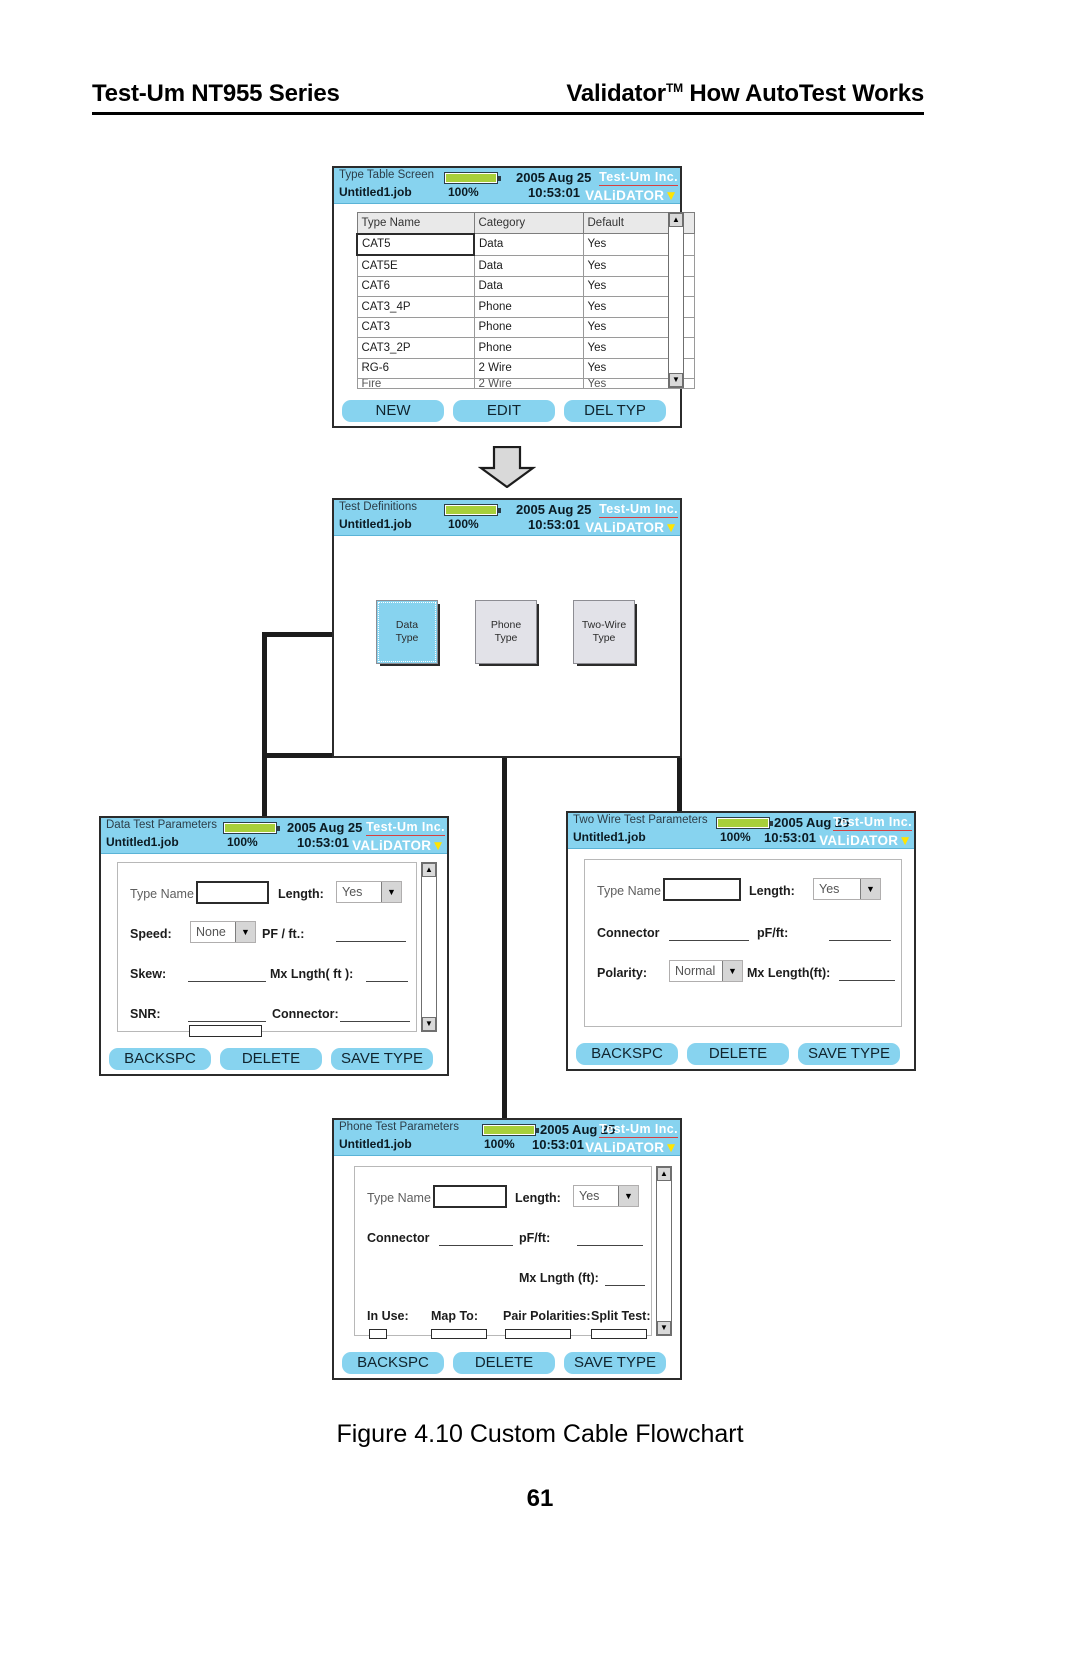 This screenshot has height=1669, width=1080. I want to click on cell-type-name: CAT6, so click(415, 286).